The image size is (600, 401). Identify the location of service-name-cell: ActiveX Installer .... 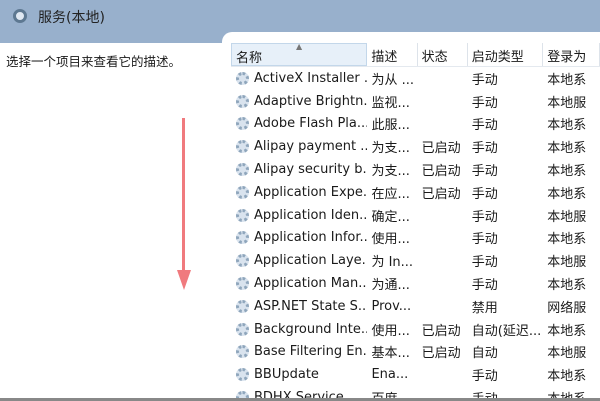
(299, 78).